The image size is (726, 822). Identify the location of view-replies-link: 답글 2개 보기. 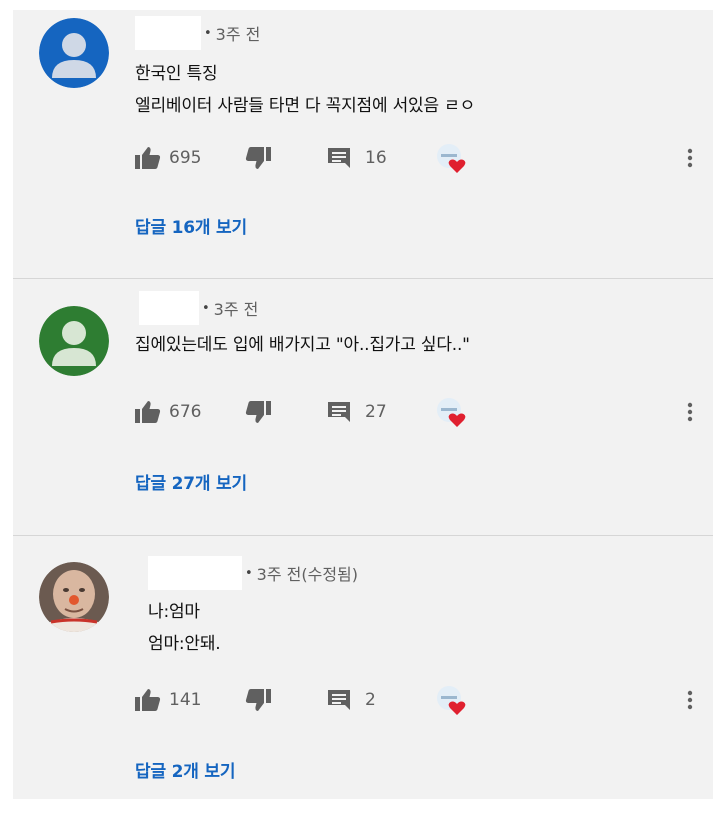
(185, 769).